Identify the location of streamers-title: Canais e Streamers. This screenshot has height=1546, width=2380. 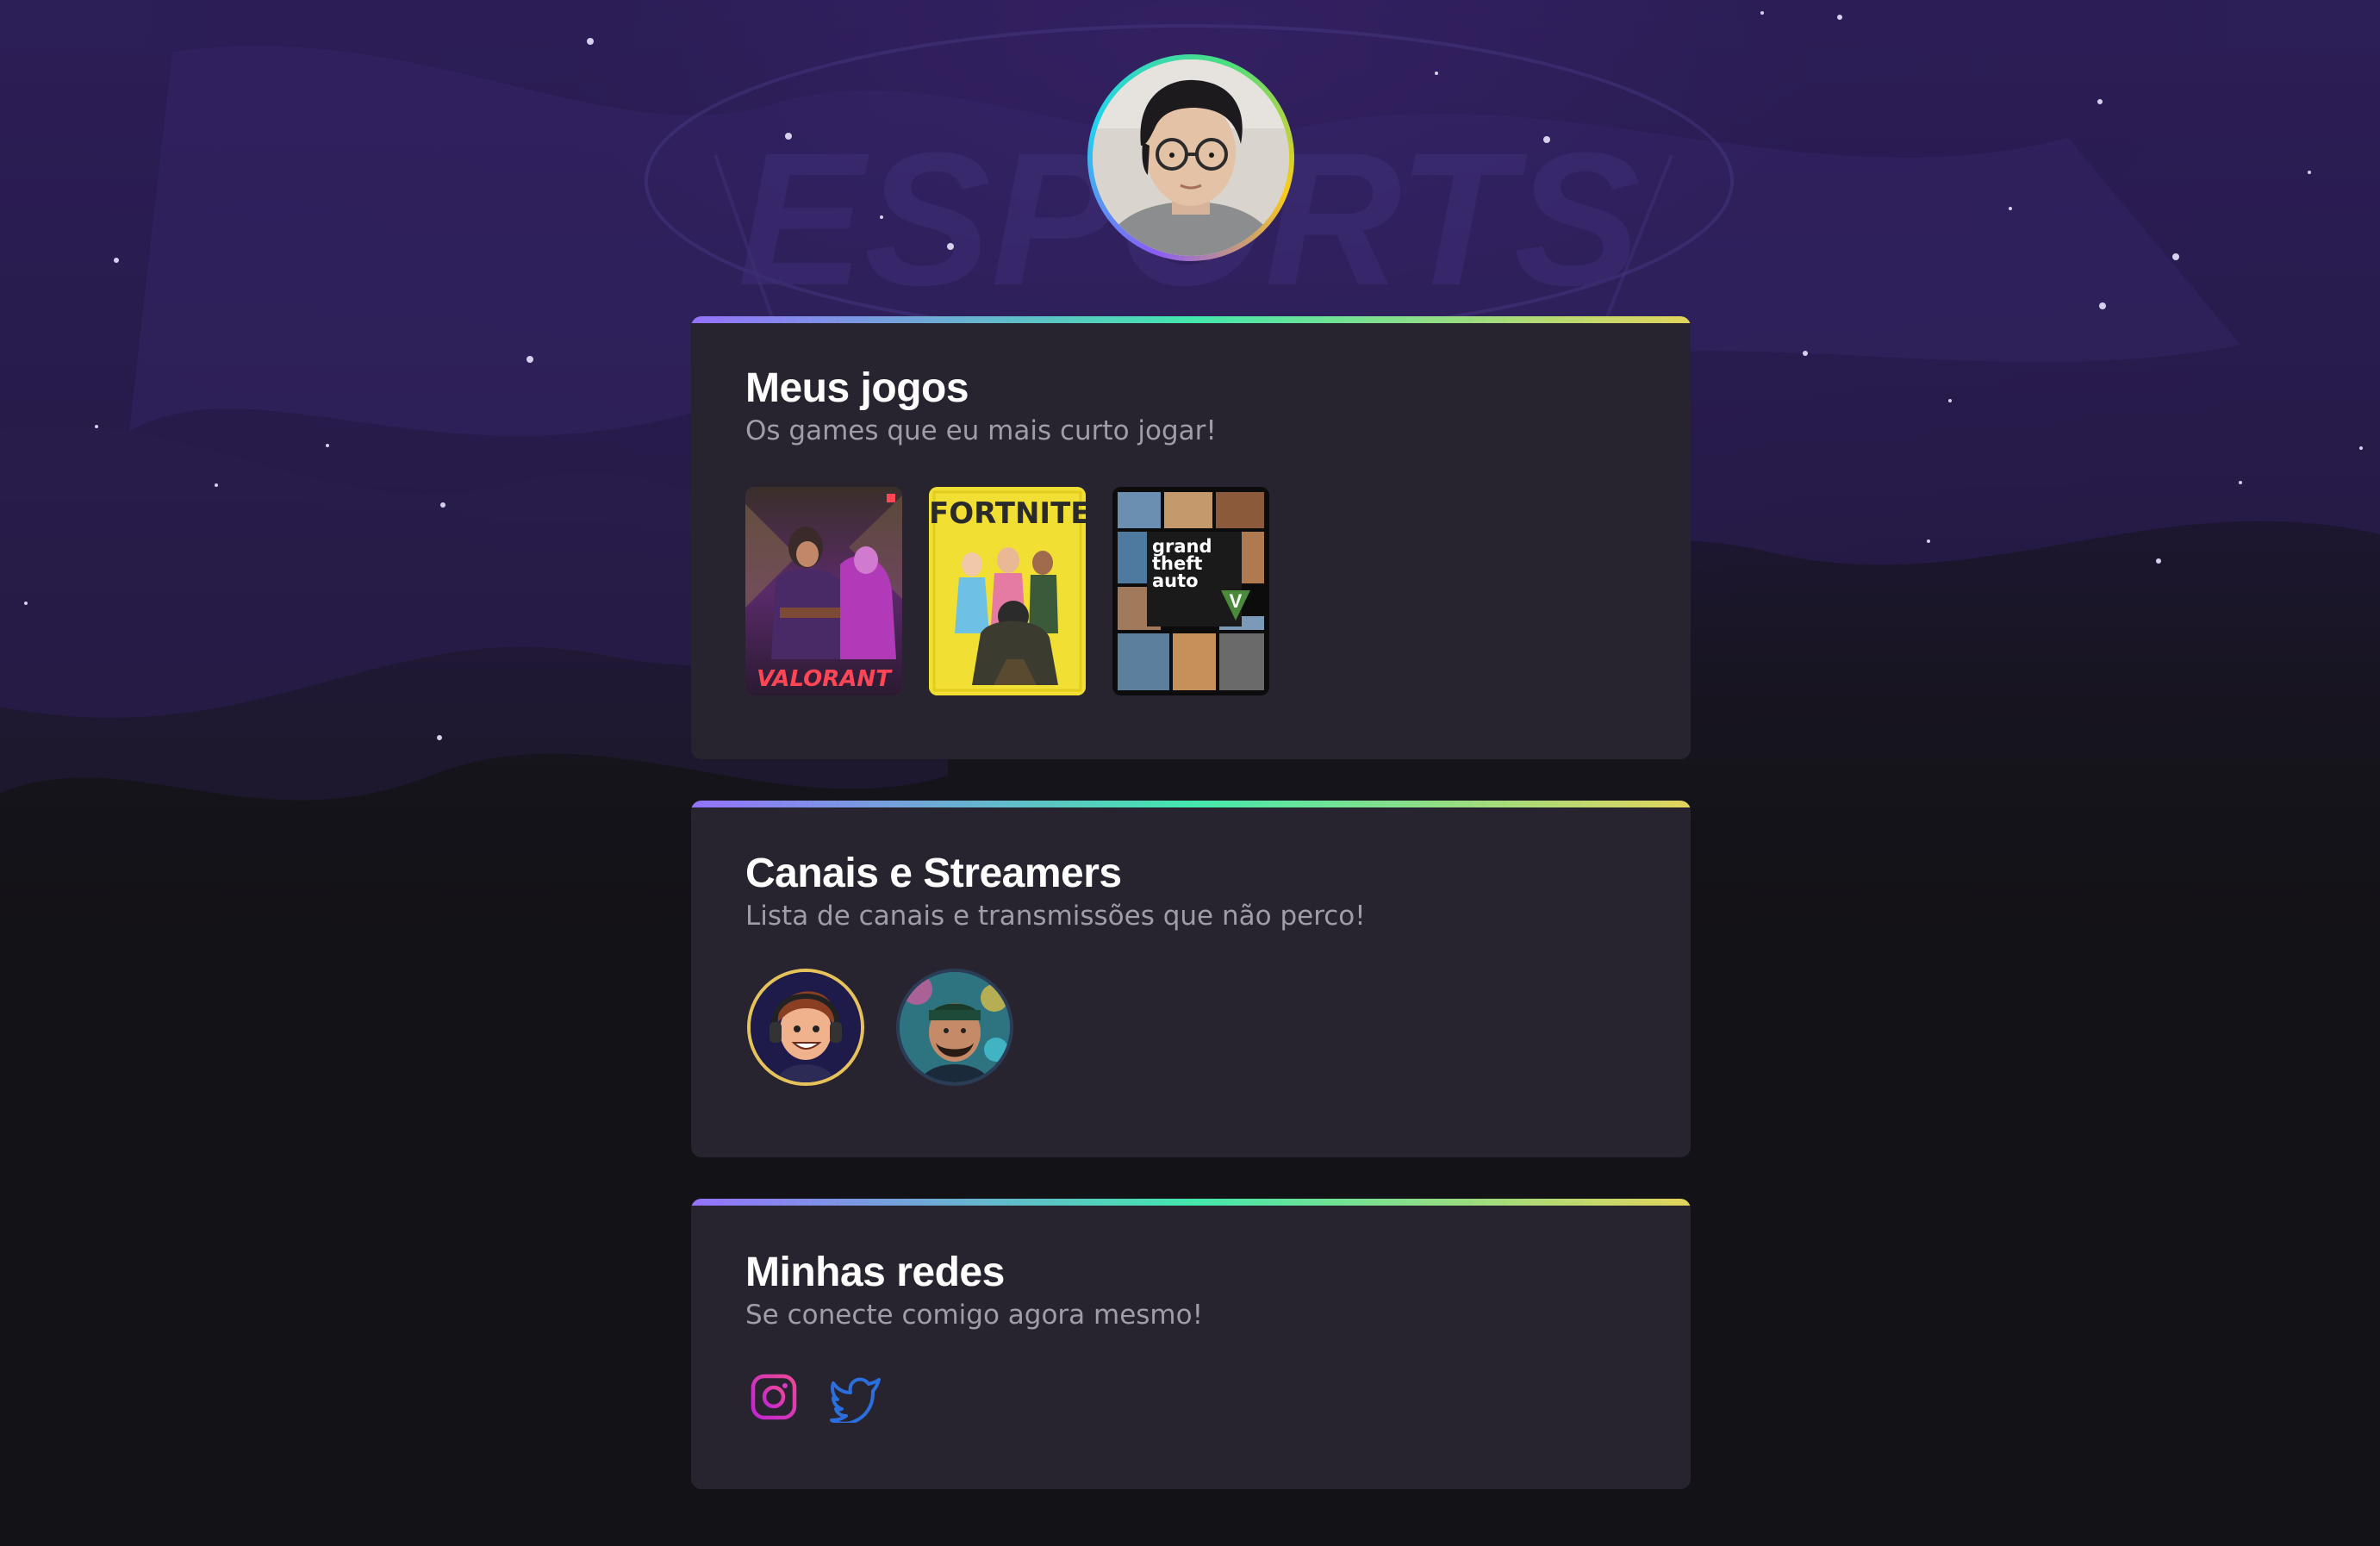
(933, 873).